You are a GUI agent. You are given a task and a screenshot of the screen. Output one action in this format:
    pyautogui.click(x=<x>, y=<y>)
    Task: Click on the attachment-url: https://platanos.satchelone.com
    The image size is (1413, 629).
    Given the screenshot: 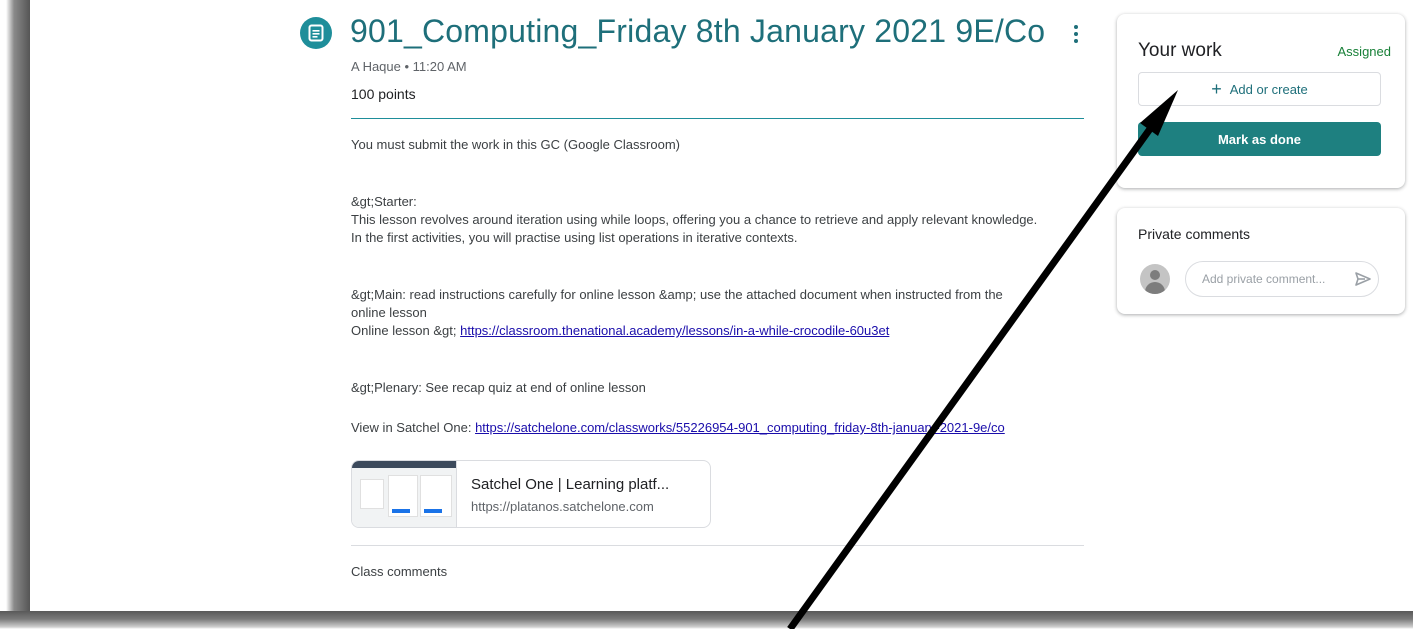 What is the action you would take?
    pyautogui.click(x=562, y=506)
    